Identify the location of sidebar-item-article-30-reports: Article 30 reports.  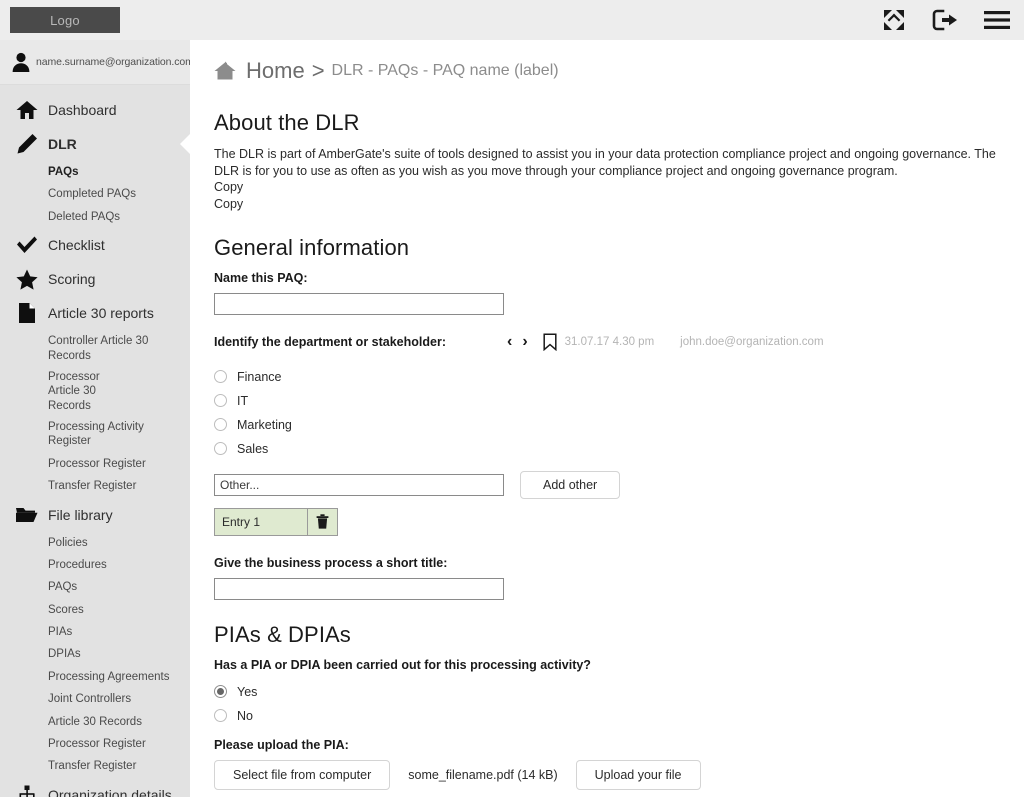
(95, 313).